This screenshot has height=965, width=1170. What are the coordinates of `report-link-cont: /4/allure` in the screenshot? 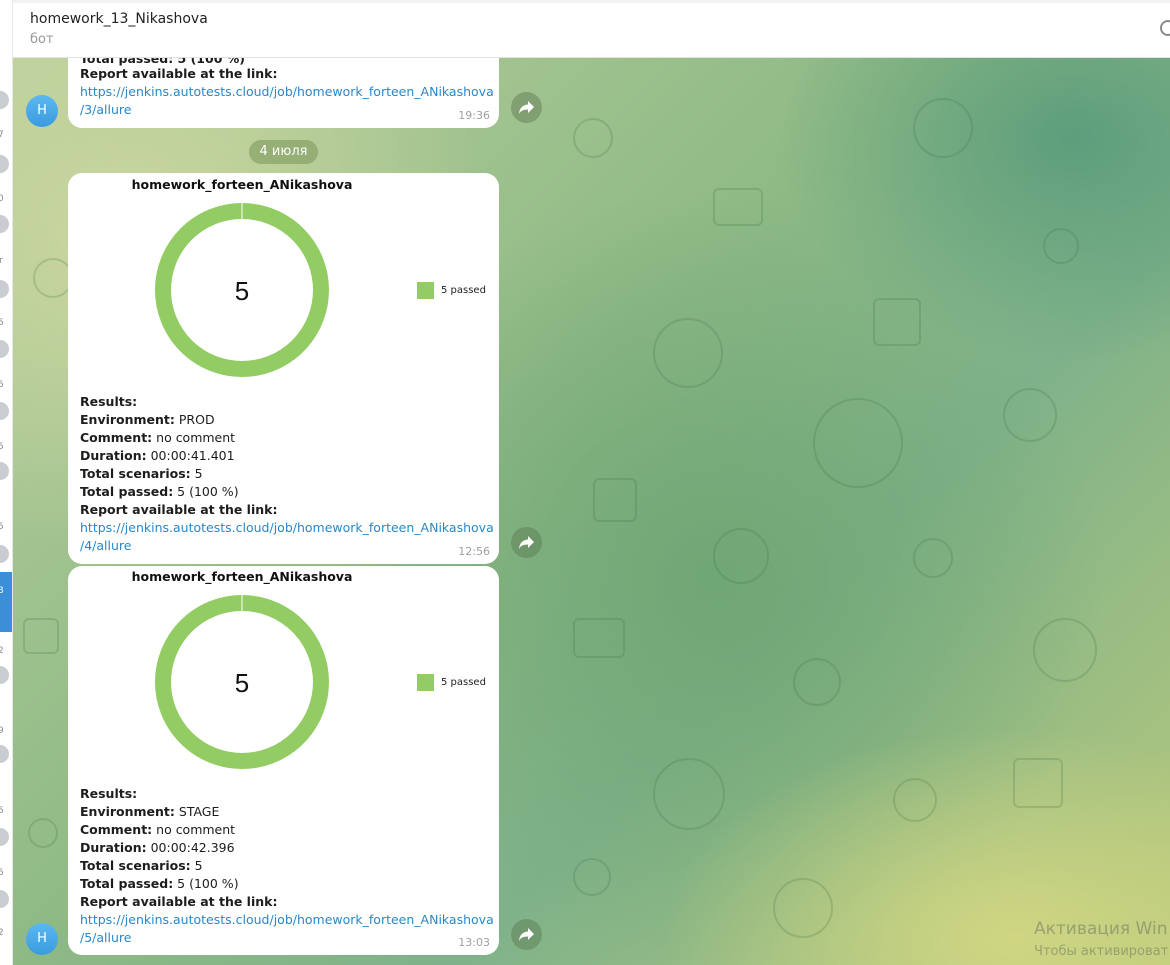 It's located at (105, 546).